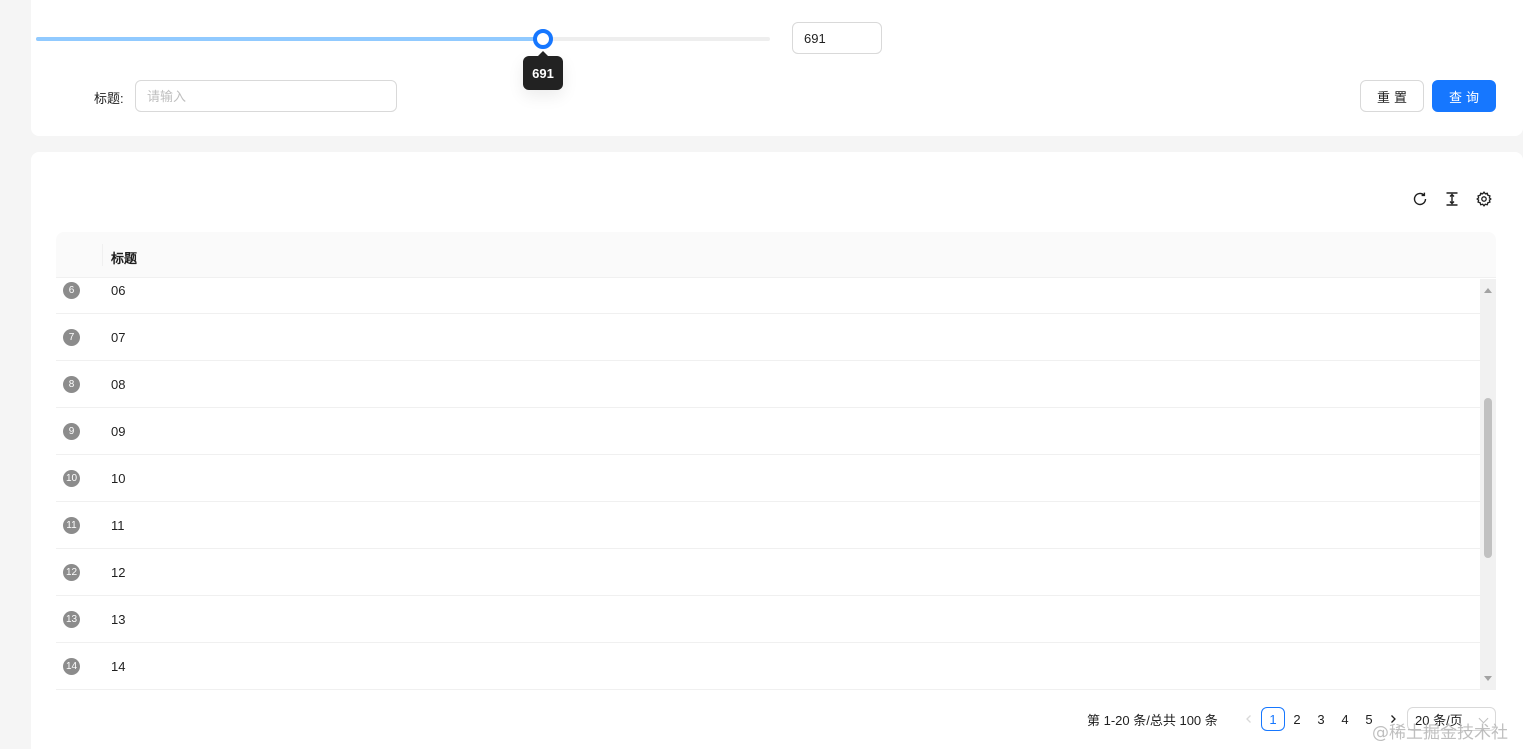 The image size is (1523, 749). I want to click on page-item-3: 3, so click(1321, 719).